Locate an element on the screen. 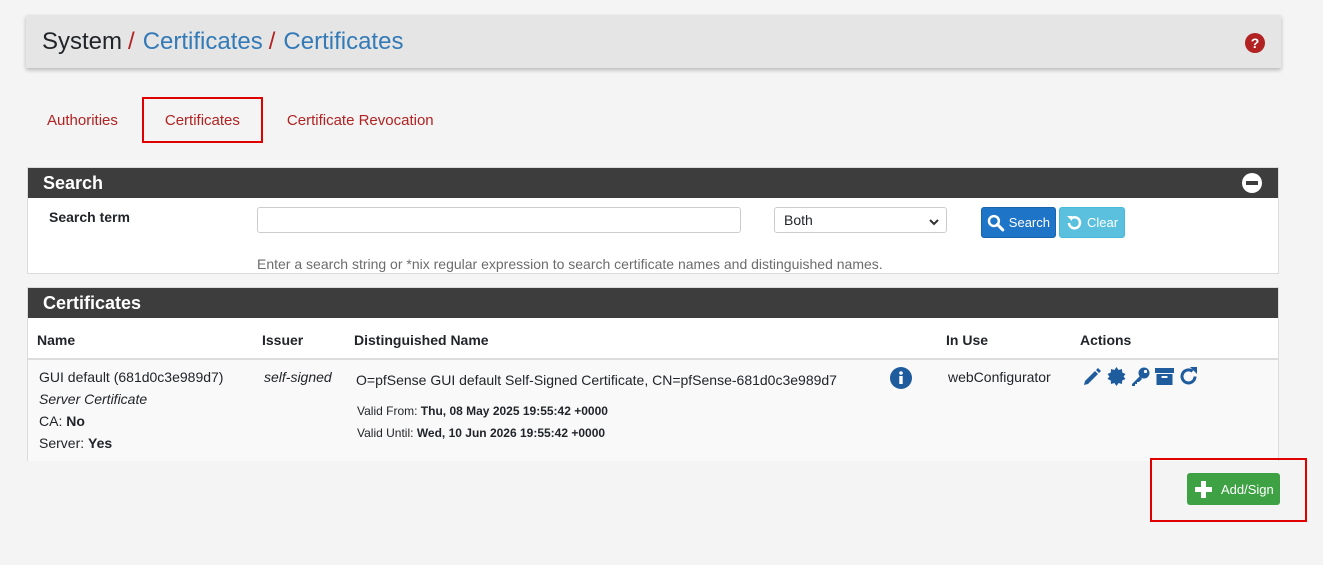  highlight-box-add-sign is located at coordinates (1228, 490).